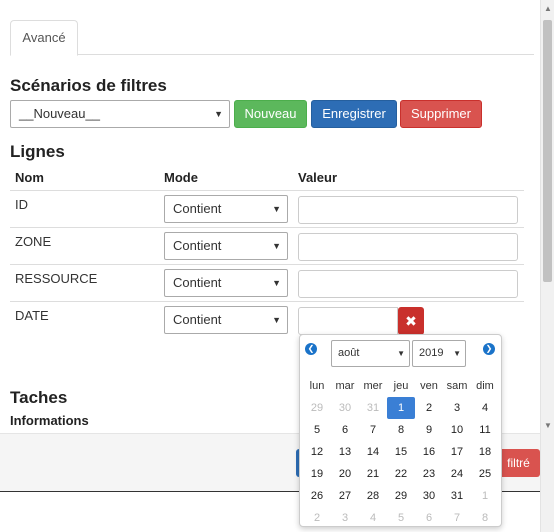 Image resolution: width=557 pixels, height=532 pixels. Describe the element at coordinates (370, 353) in the screenshot. I see `month-select: août ▼` at that location.